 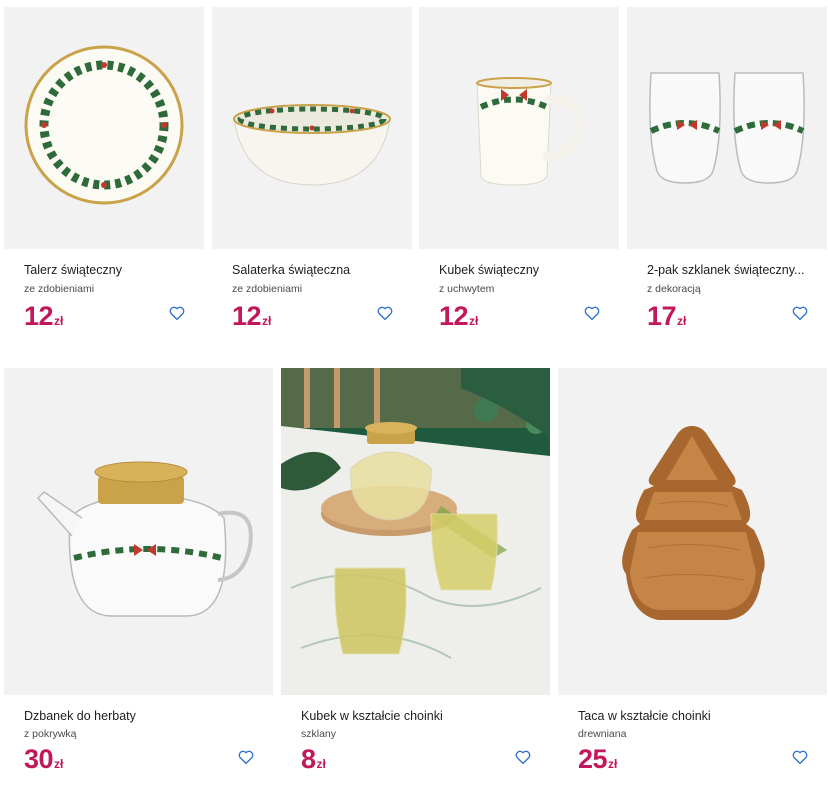 What do you see at coordinates (698, 716) in the screenshot?
I see `product-title: Taca w kształcie choinki` at bounding box center [698, 716].